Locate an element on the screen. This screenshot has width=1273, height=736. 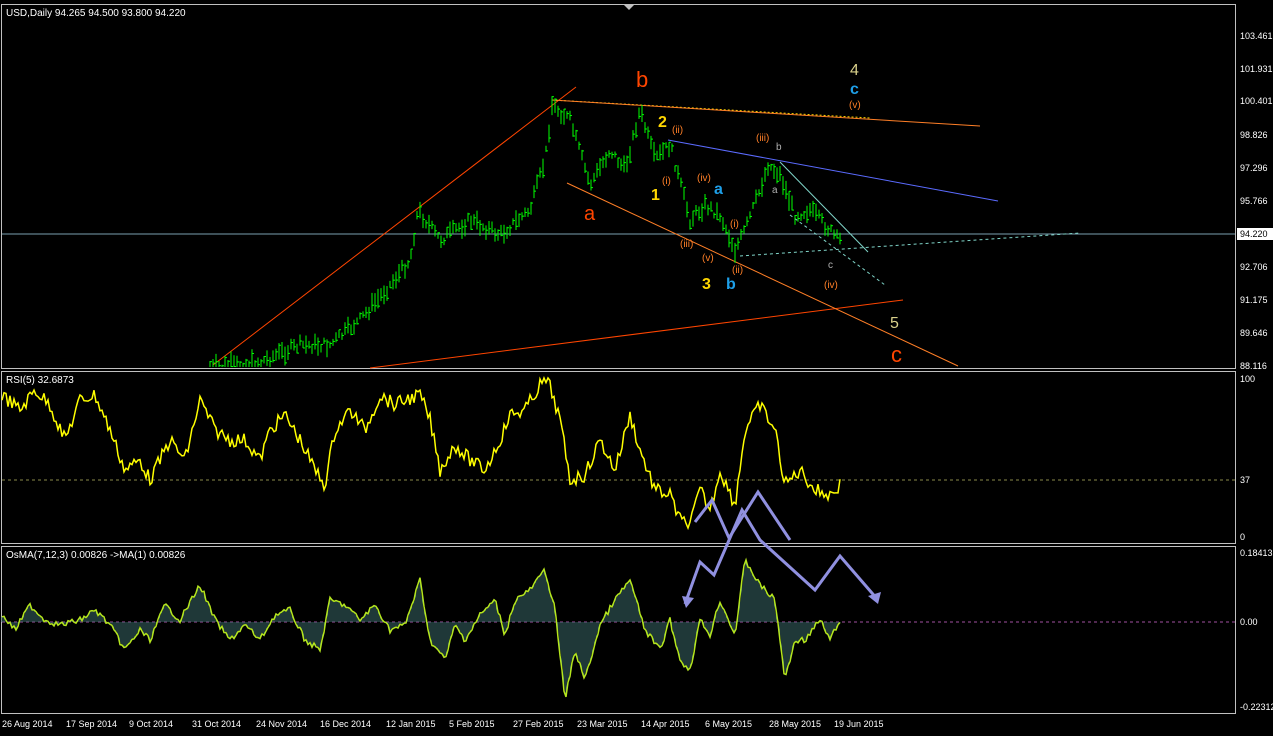
y-tick: 89.646 is located at coordinates (1254, 333).